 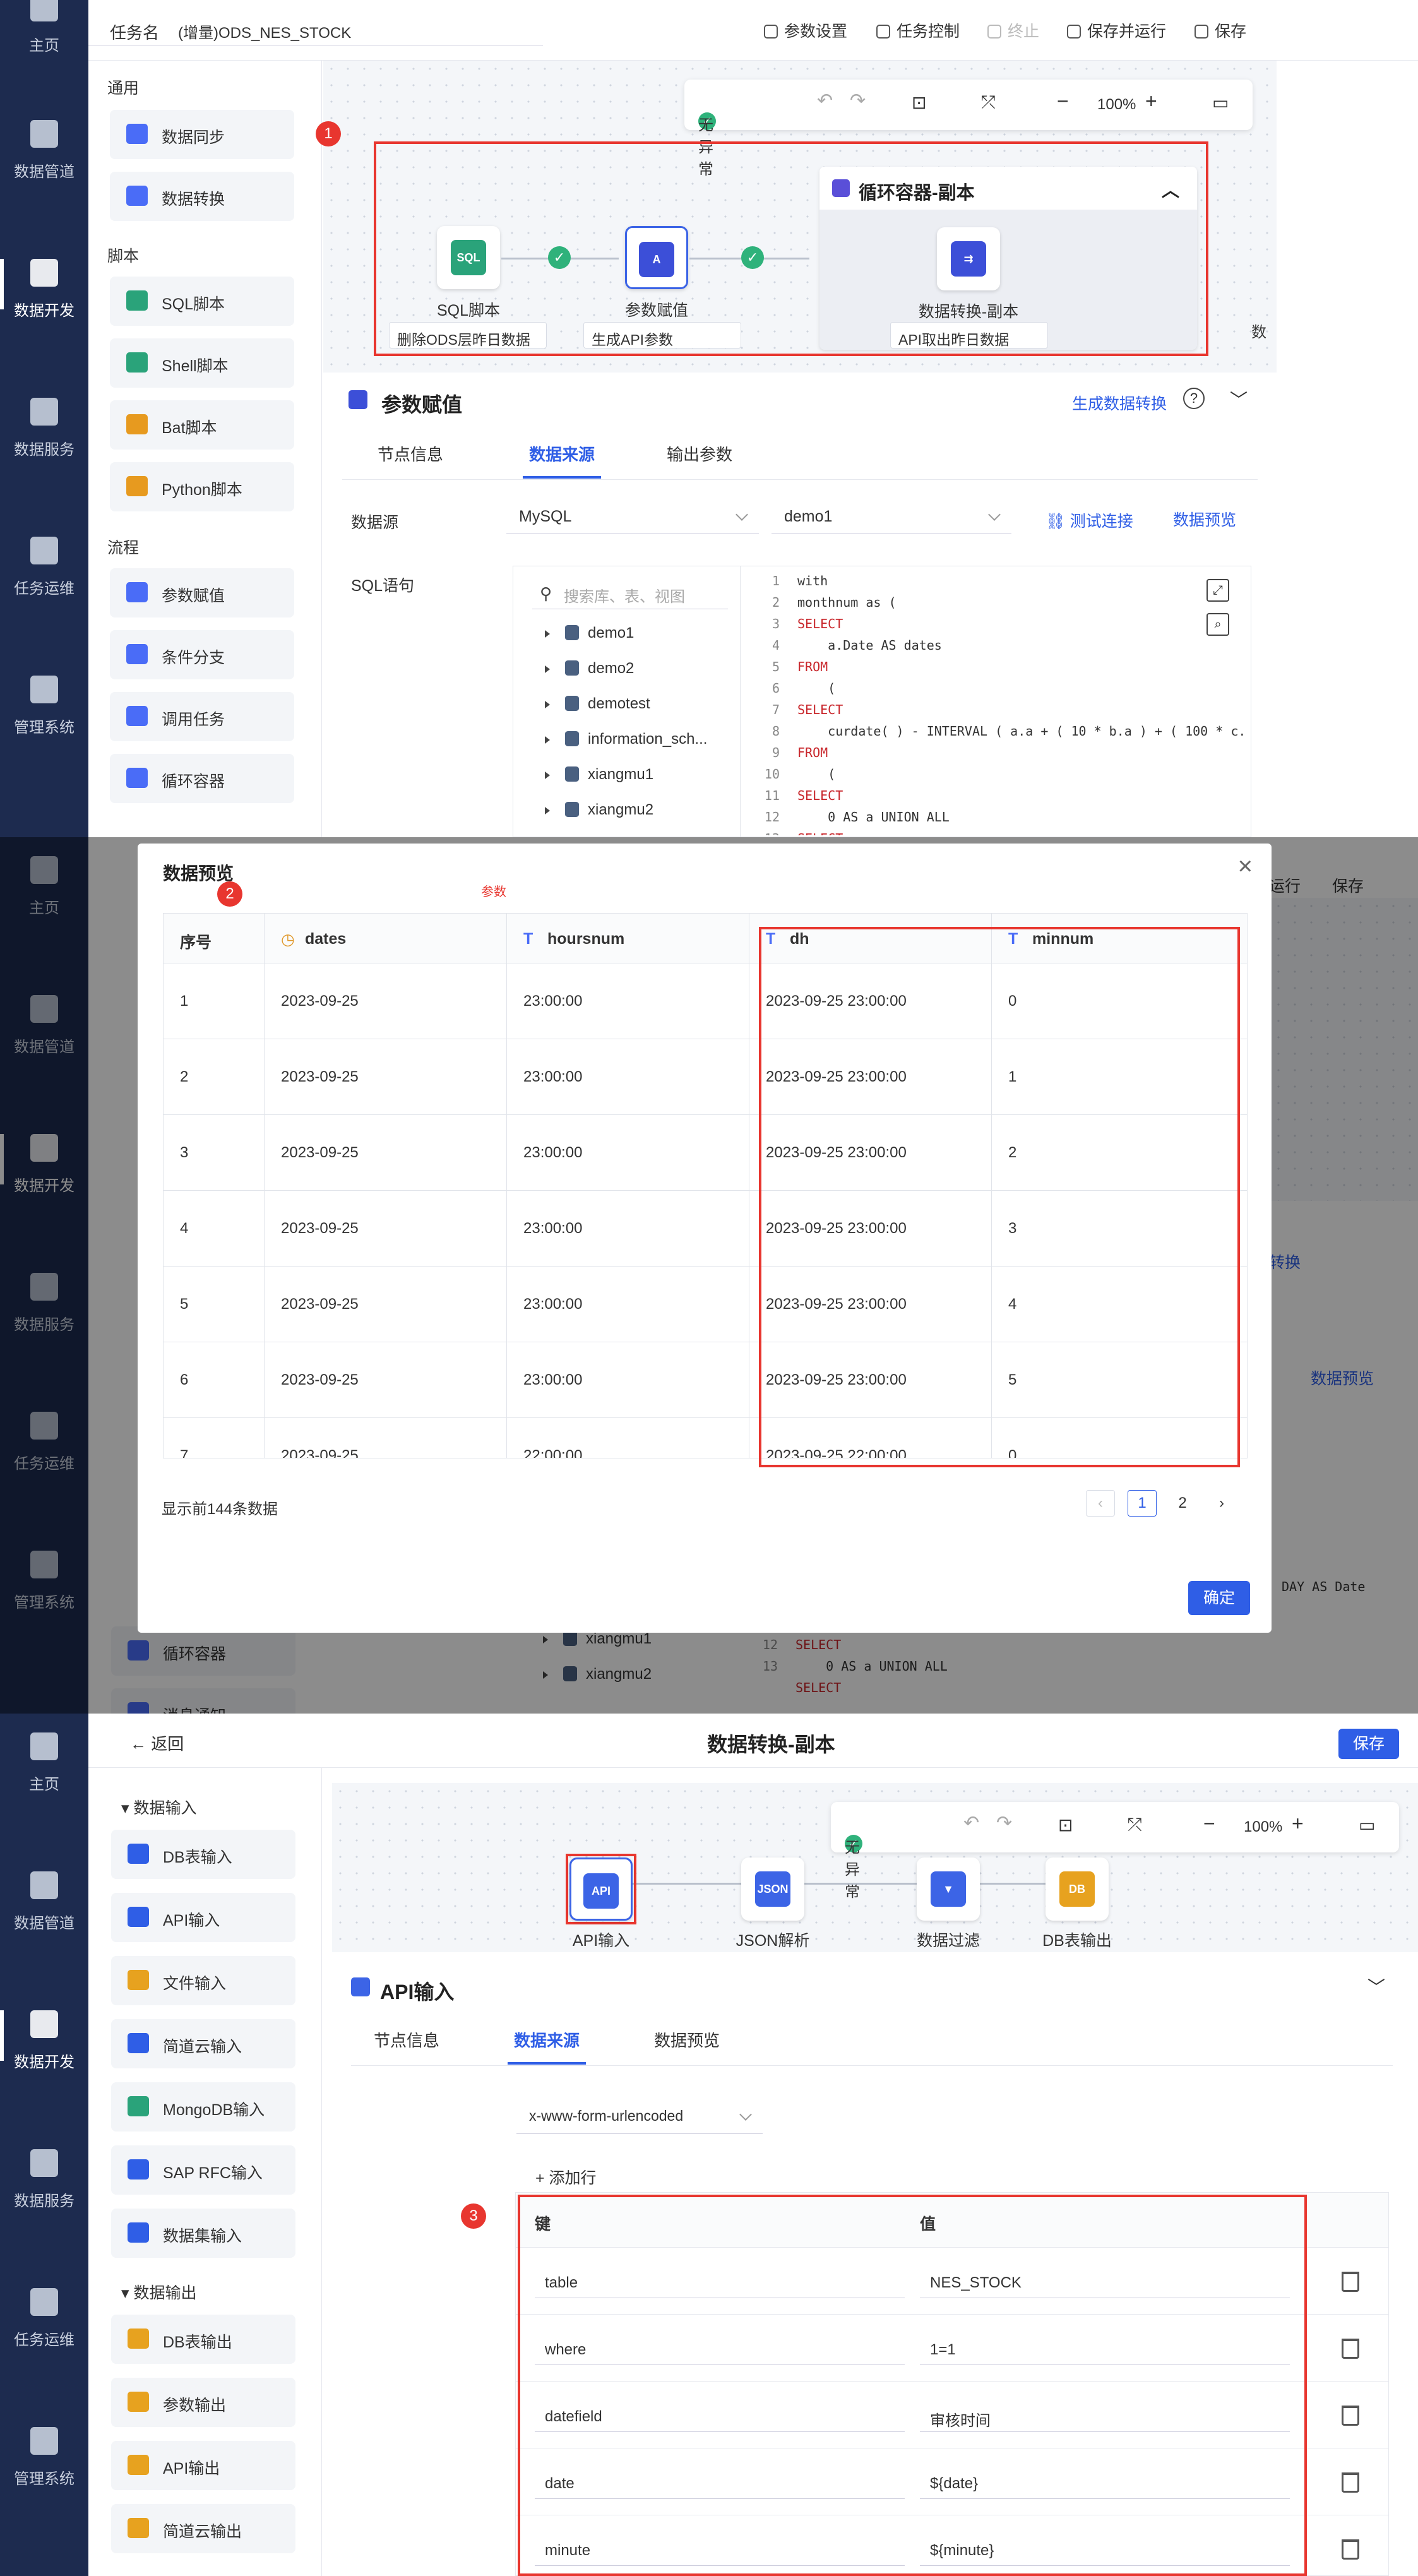 I want to click on collapse-icon: ︿, so click(x=1170, y=189).